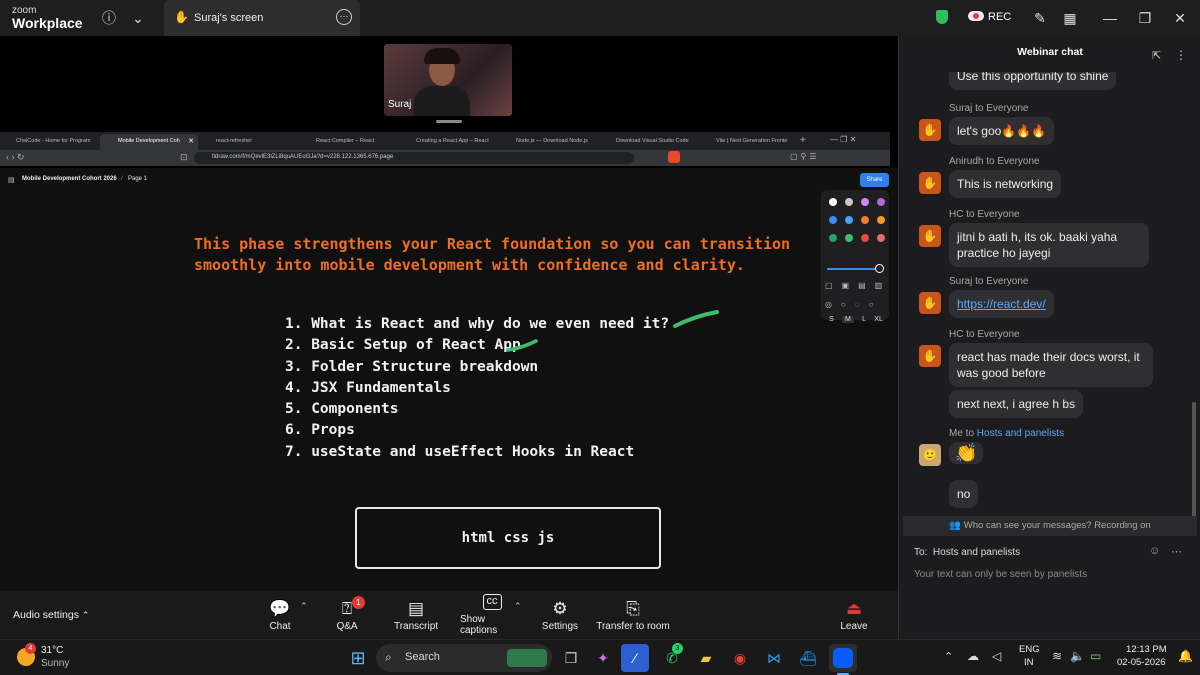  Describe the element at coordinates (1156, 55) in the screenshot. I see `popout-icon: ⇱` at that location.